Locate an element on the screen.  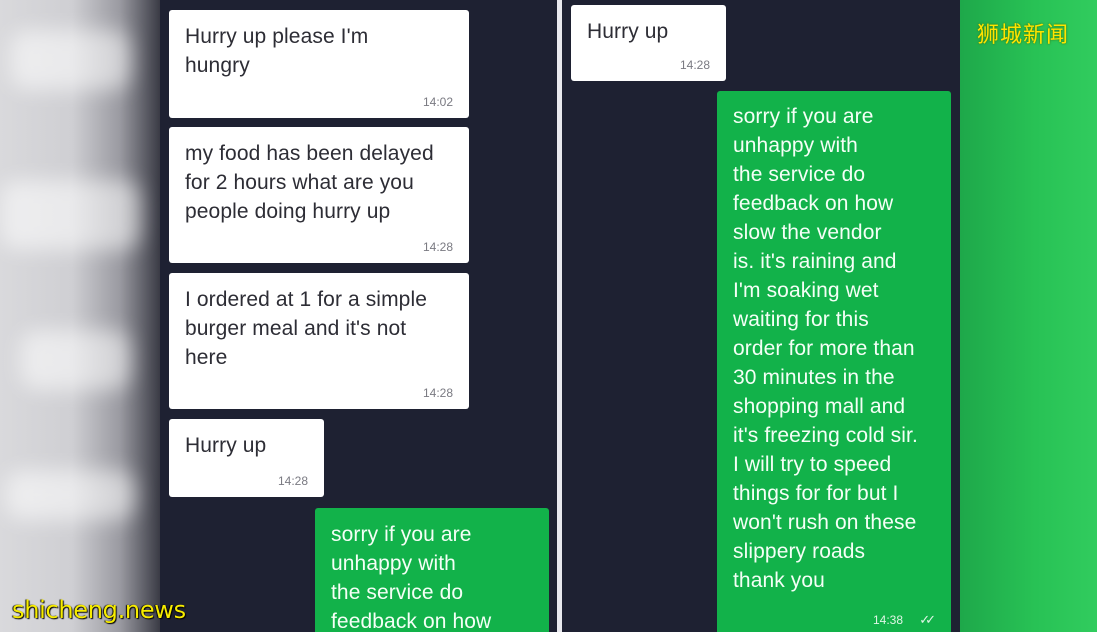
read-receipt-icon: ✓✓ is located at coordinates (927, 619).